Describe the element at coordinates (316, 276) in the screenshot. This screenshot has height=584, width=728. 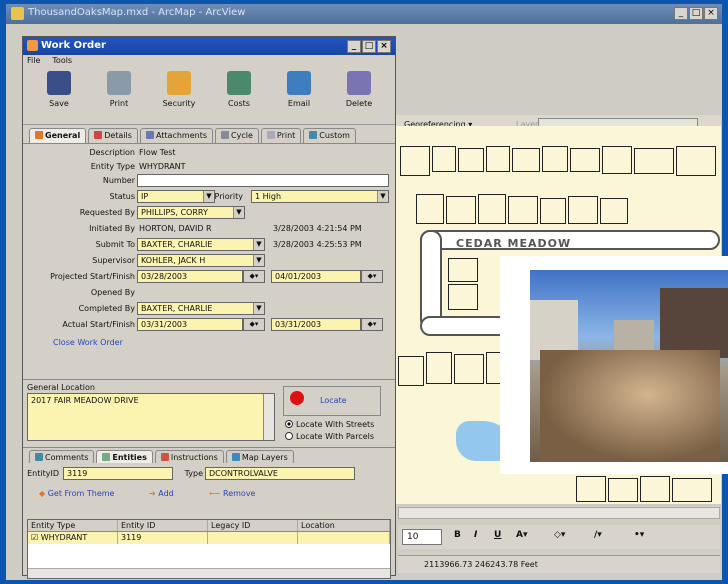
I see `projected-finish-field: 04/01/2003` at that location.